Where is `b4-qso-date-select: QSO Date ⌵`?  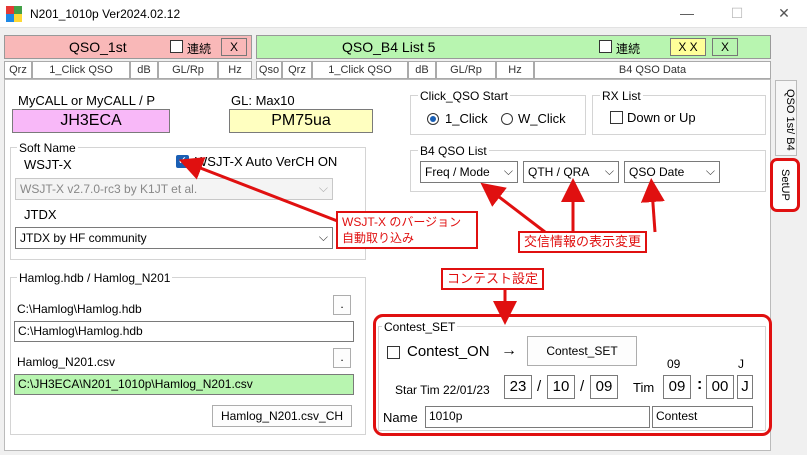
b4-qso-date-select: QSO Date ⌵ is located at coordinates (672, 172).